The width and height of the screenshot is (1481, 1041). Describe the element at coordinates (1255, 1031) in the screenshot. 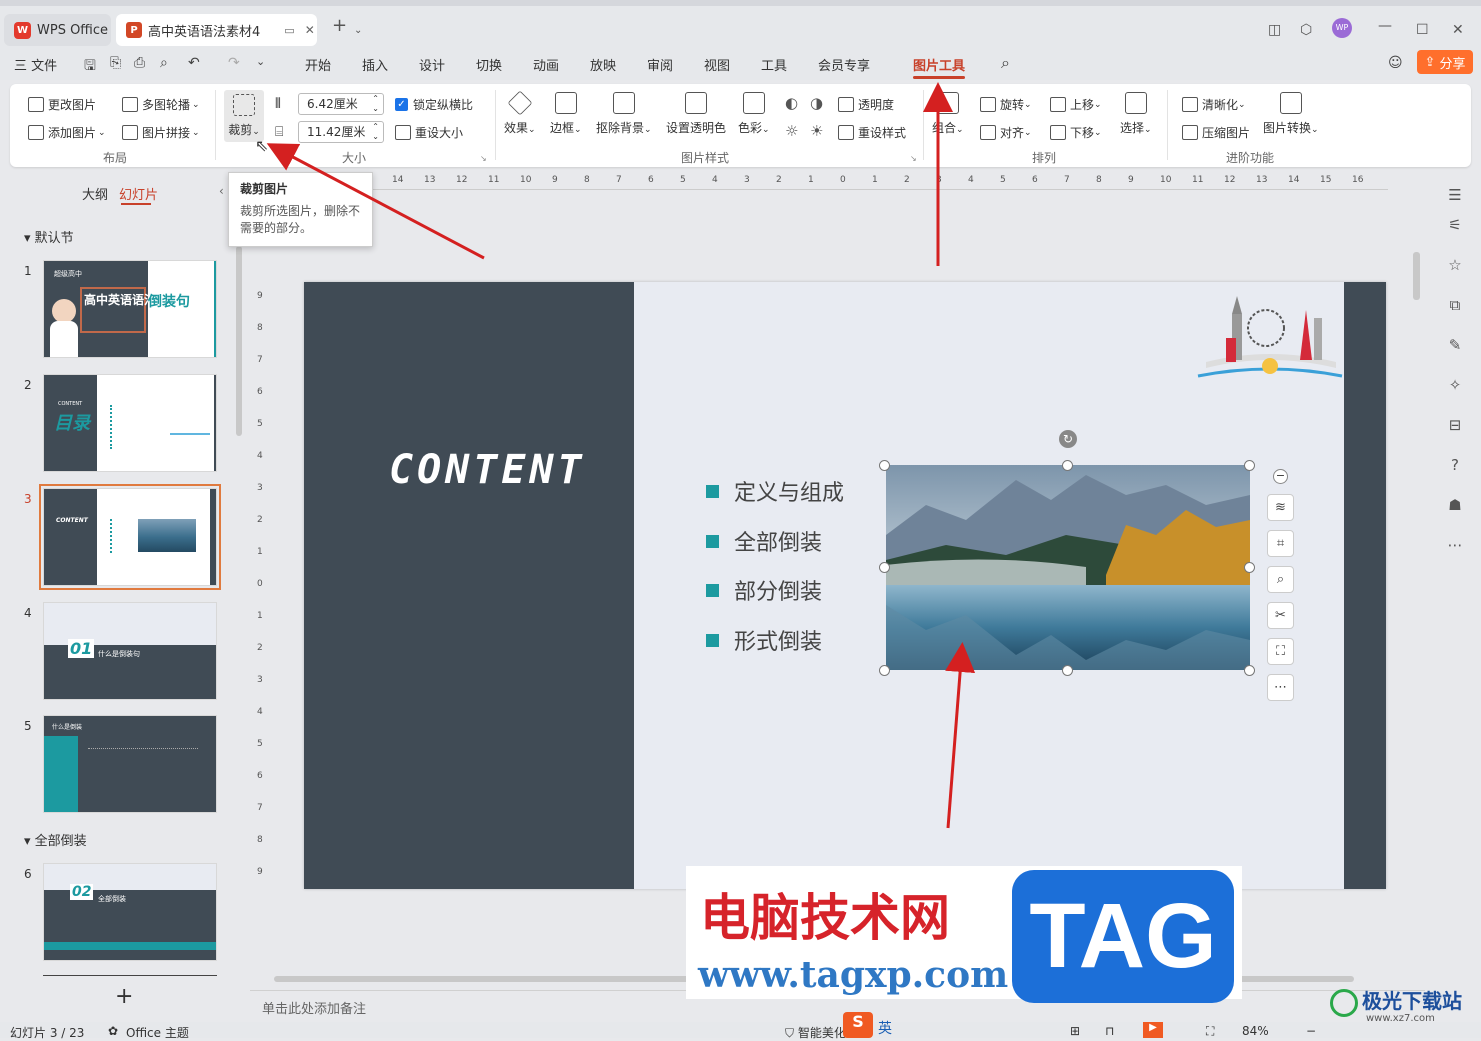

I see `zoom-level: 84%` at that location.